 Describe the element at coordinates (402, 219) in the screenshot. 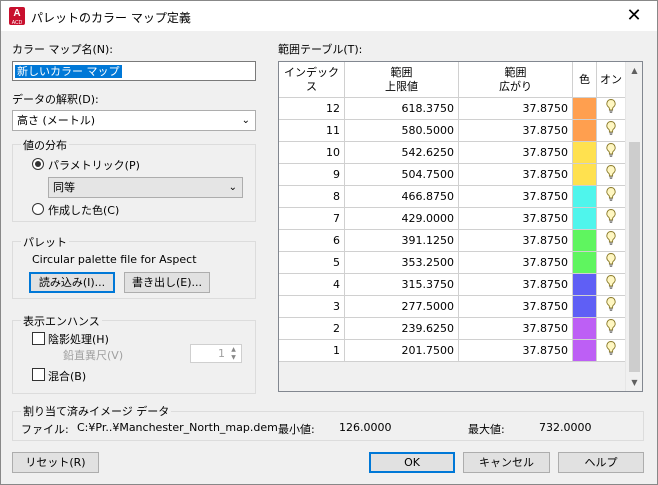

I see `row-upper-value: 429.0000` at that location.